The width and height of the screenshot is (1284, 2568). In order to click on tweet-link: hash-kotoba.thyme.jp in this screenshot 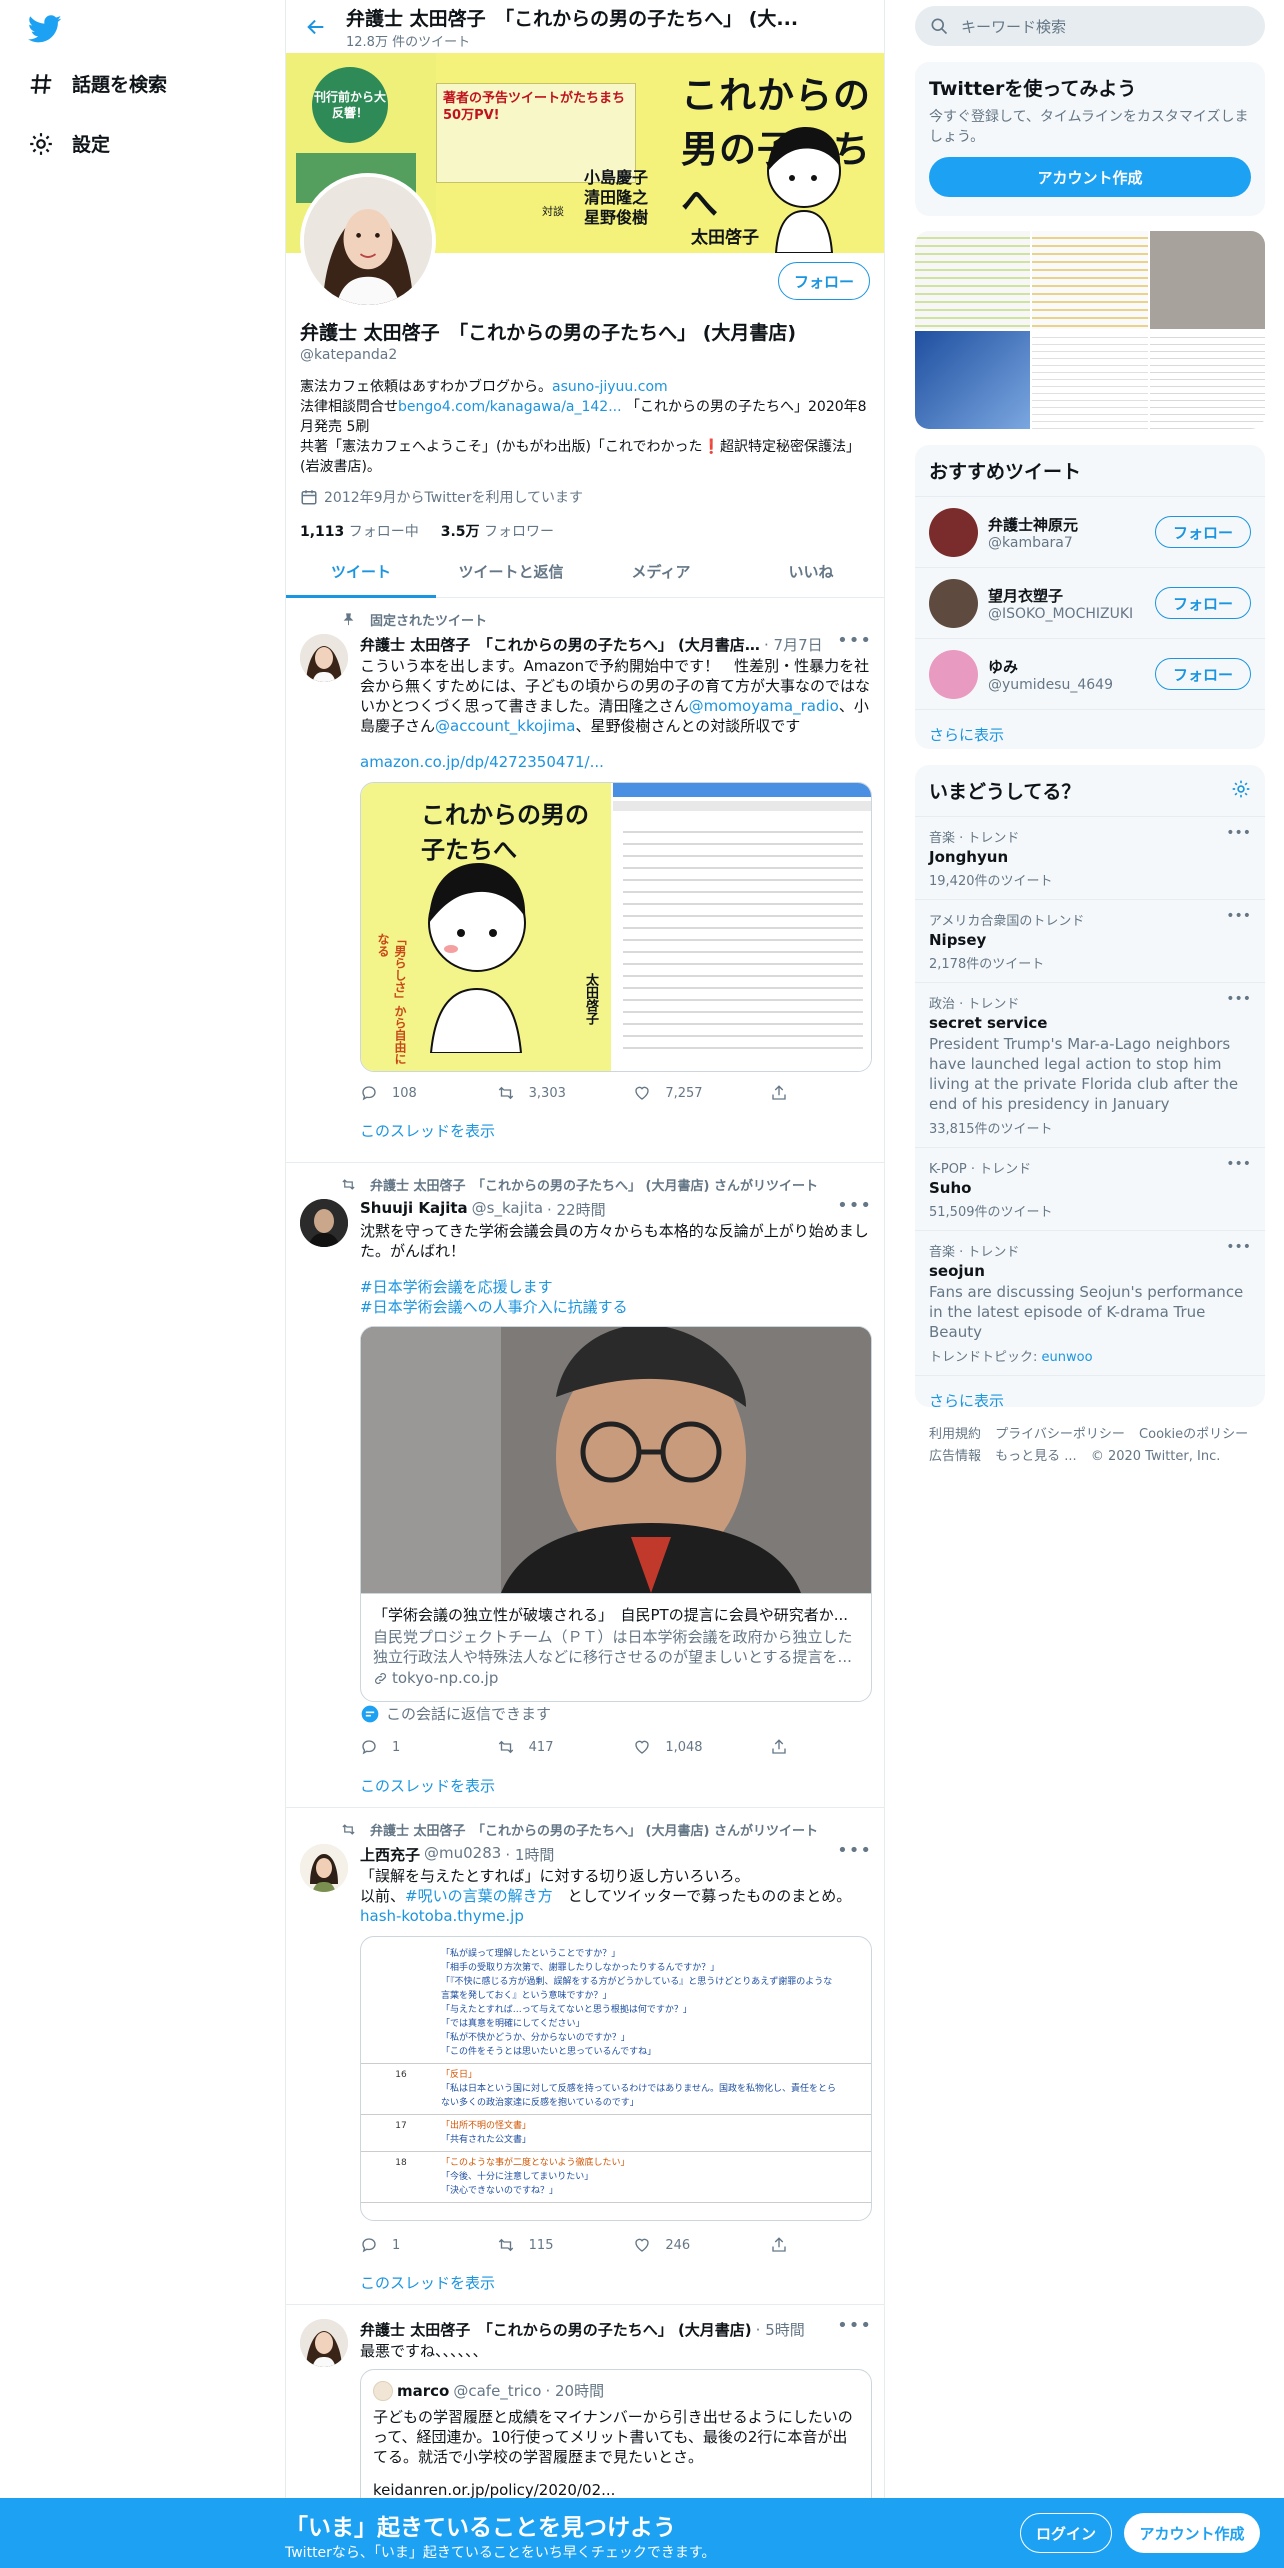, I will do `click(442, 1916)`.